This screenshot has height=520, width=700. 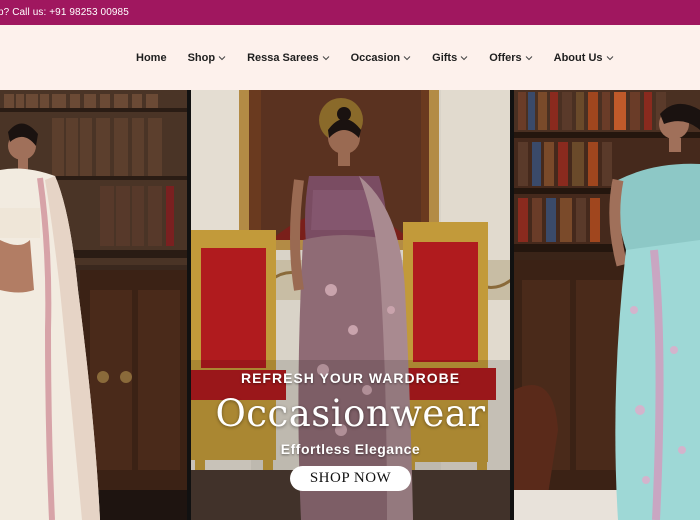 I want to click on nav-item-occasion: Occasion, so click(x=381, y=58).